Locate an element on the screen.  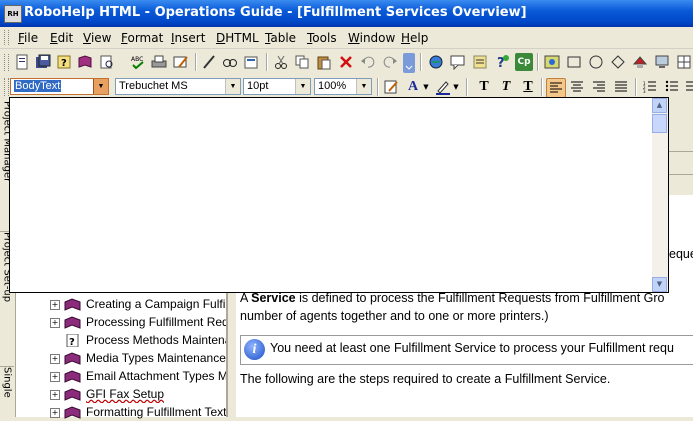
tree-item: + GFI Fax Setup is located at coordinates (121, 394).